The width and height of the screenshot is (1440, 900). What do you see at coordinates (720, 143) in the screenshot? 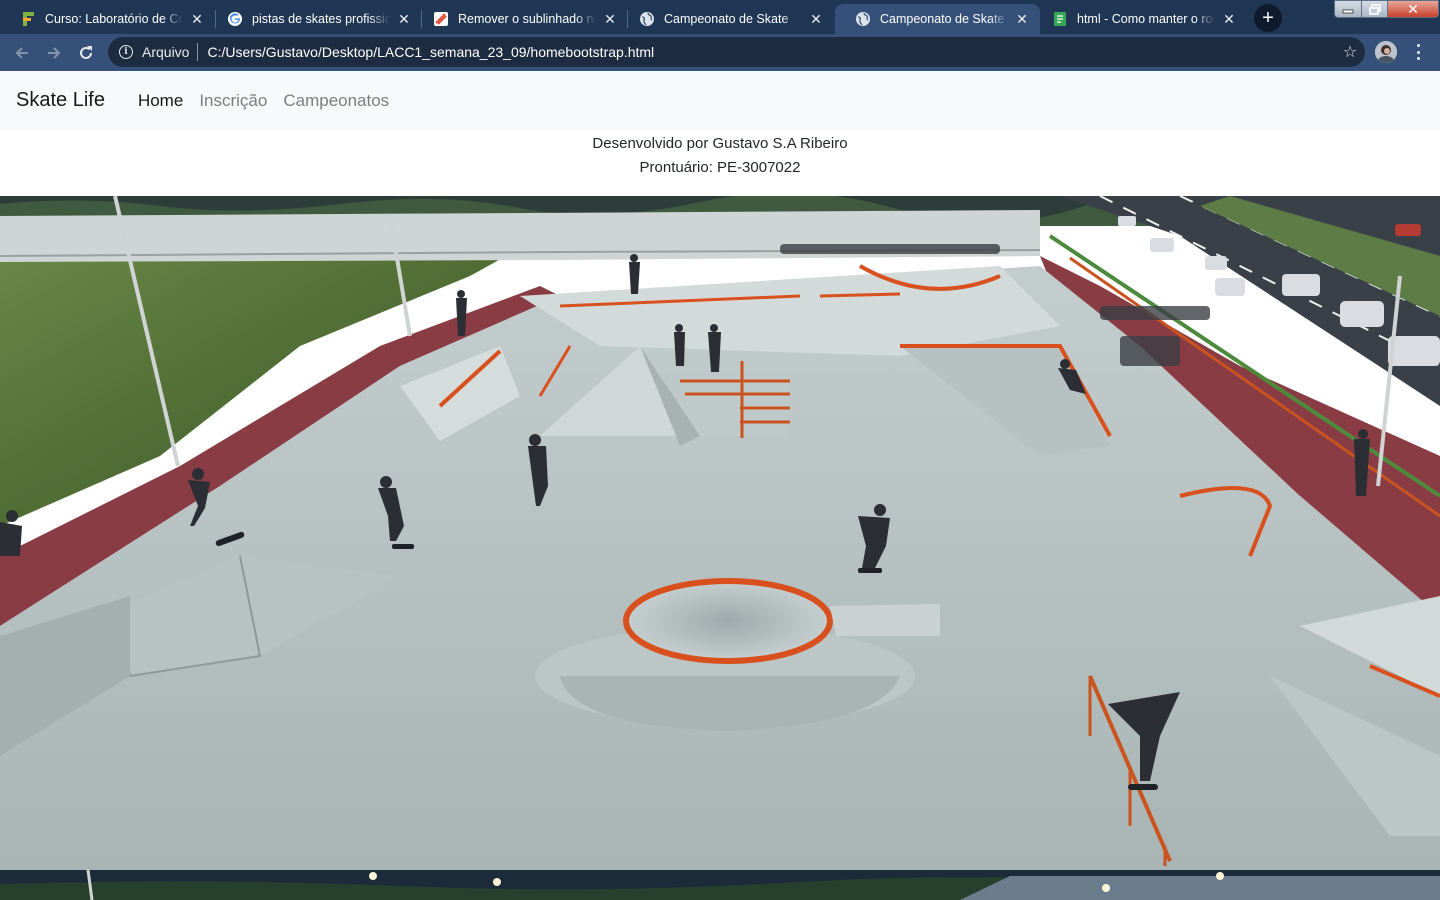
I see `developer-credit: Desenvolvido por Gustavo S.A Ribeiro` at bounding box center [720, 143].